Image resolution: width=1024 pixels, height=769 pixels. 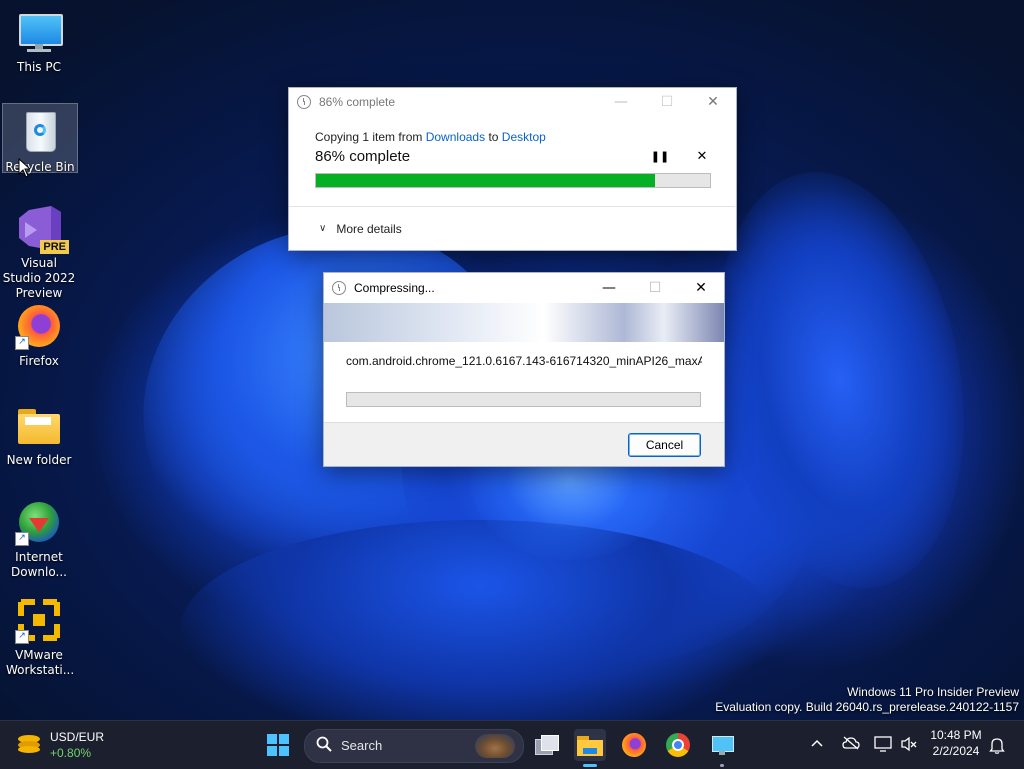 What do you see at coordinates (39, 460) in the screenshot?
I see `desktop-icon-label: New folder` at bounding box center [39, 460].